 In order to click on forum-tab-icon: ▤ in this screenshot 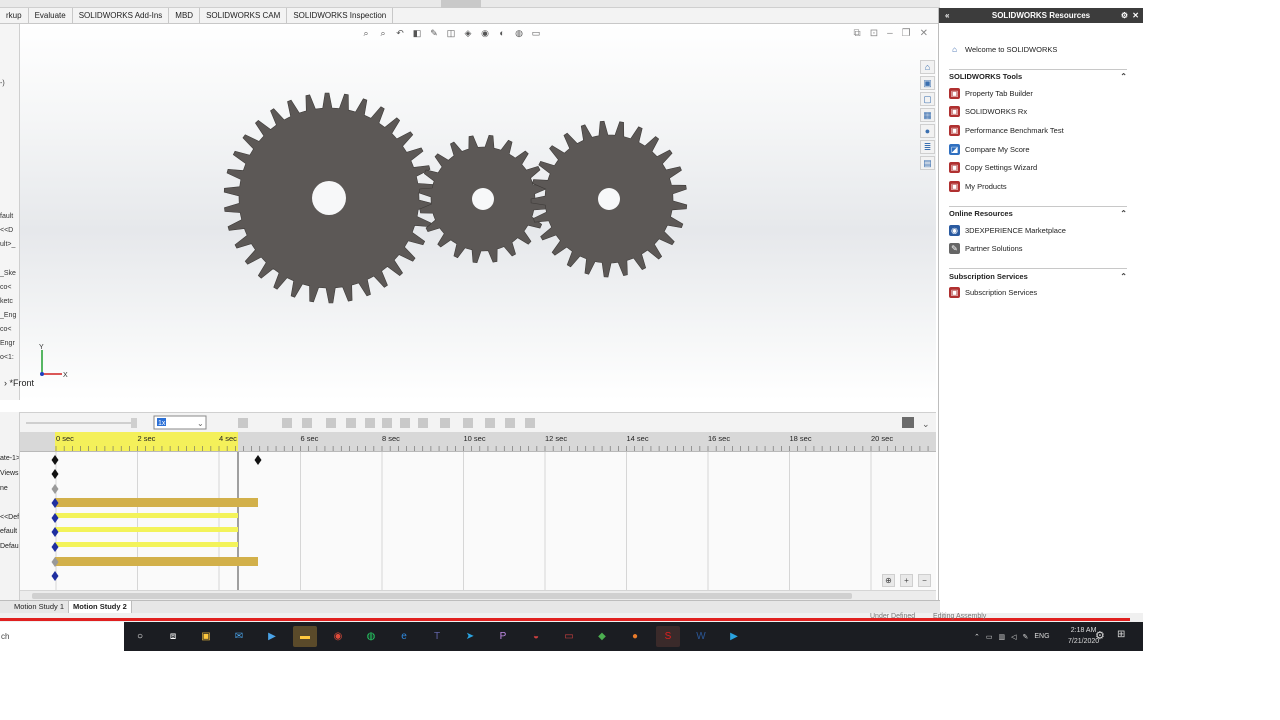, I will do `click(927, 163)`.